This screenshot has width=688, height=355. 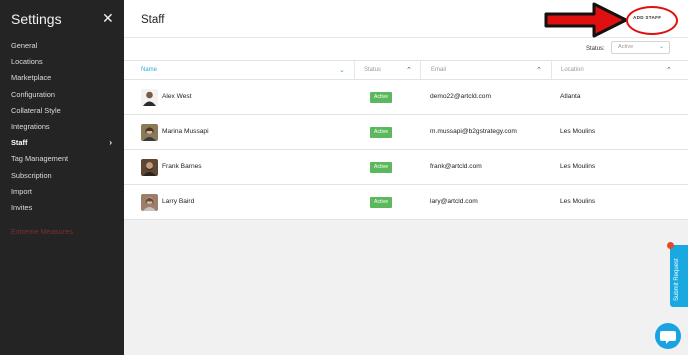 What do you see at coordinates (456, 166) in the screenshot?
I see `staff-email: frank@artcld.com` at bounding box center [456, 166].